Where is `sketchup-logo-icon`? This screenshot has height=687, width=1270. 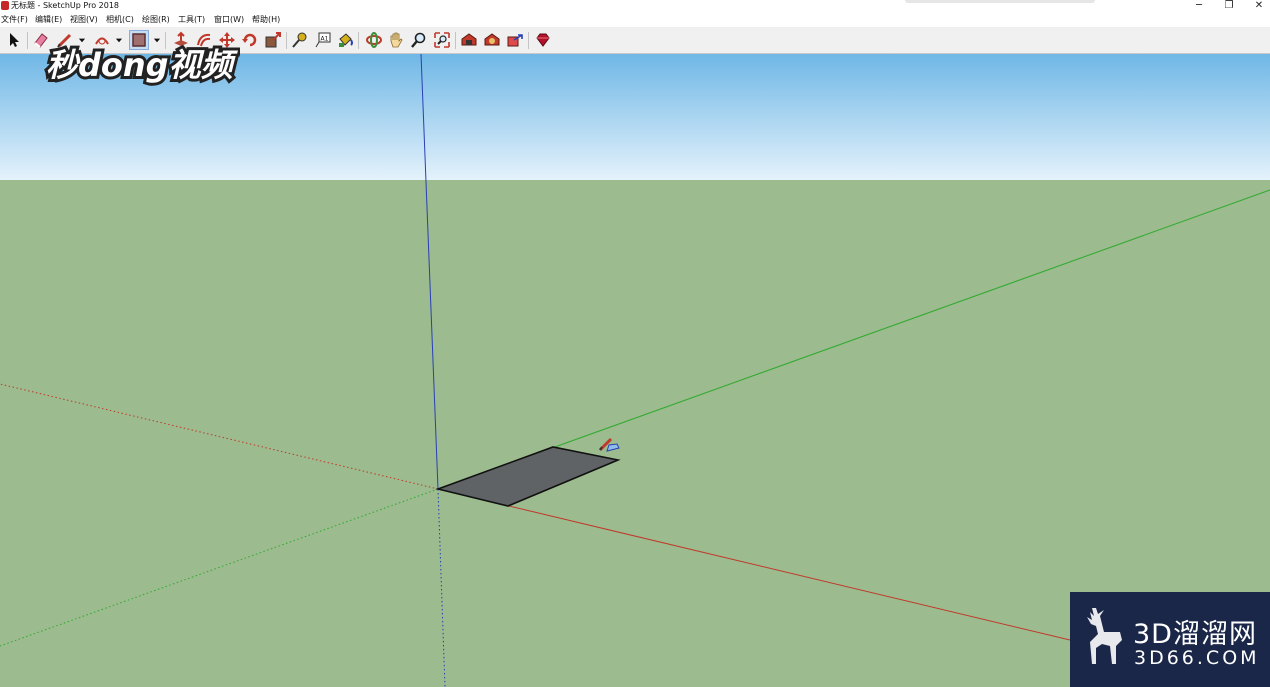 sketchup-logo-icon is located at coordinates (5, 5).